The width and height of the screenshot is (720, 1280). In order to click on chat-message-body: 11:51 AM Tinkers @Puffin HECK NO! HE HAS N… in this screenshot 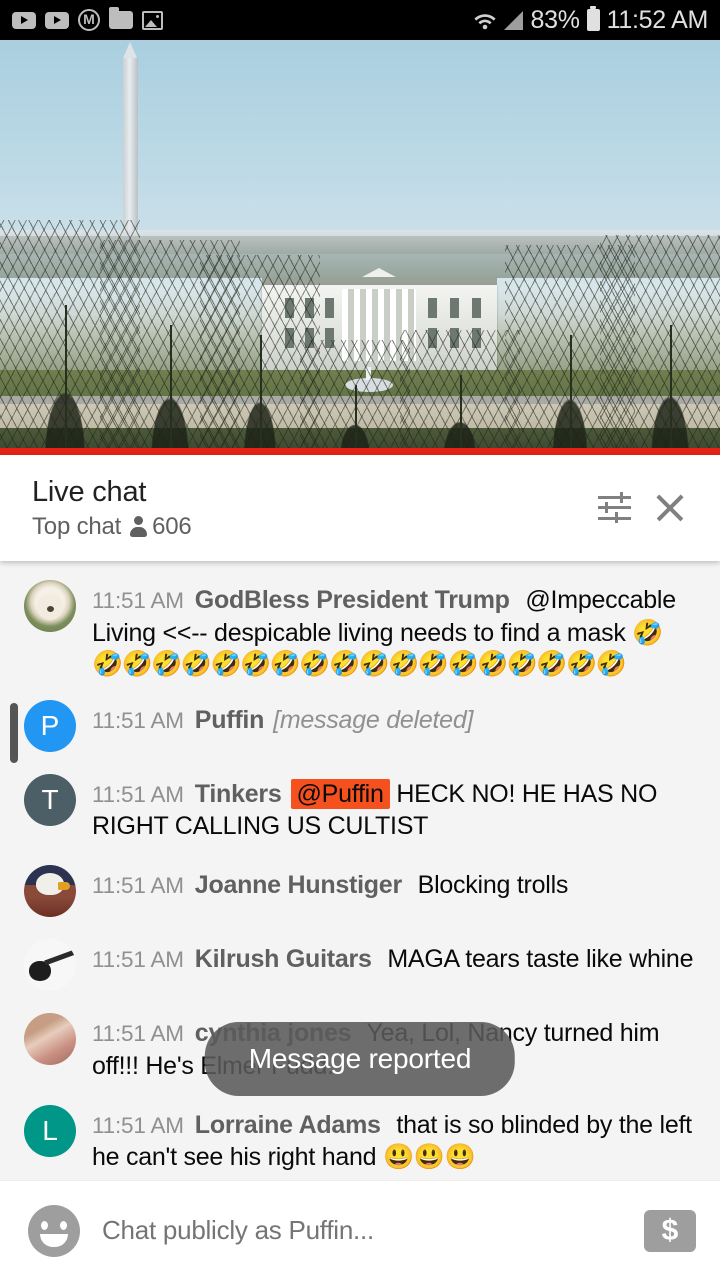, I will do `click(397, 809)`.